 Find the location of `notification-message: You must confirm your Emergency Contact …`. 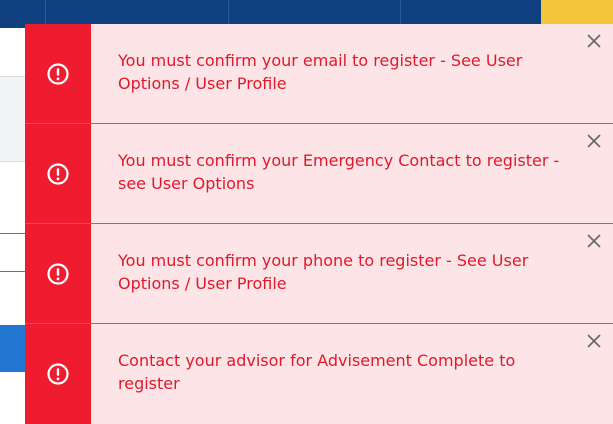

notification-message: You must confirm your Emergency Contact … is located at coordinates (339, 172).